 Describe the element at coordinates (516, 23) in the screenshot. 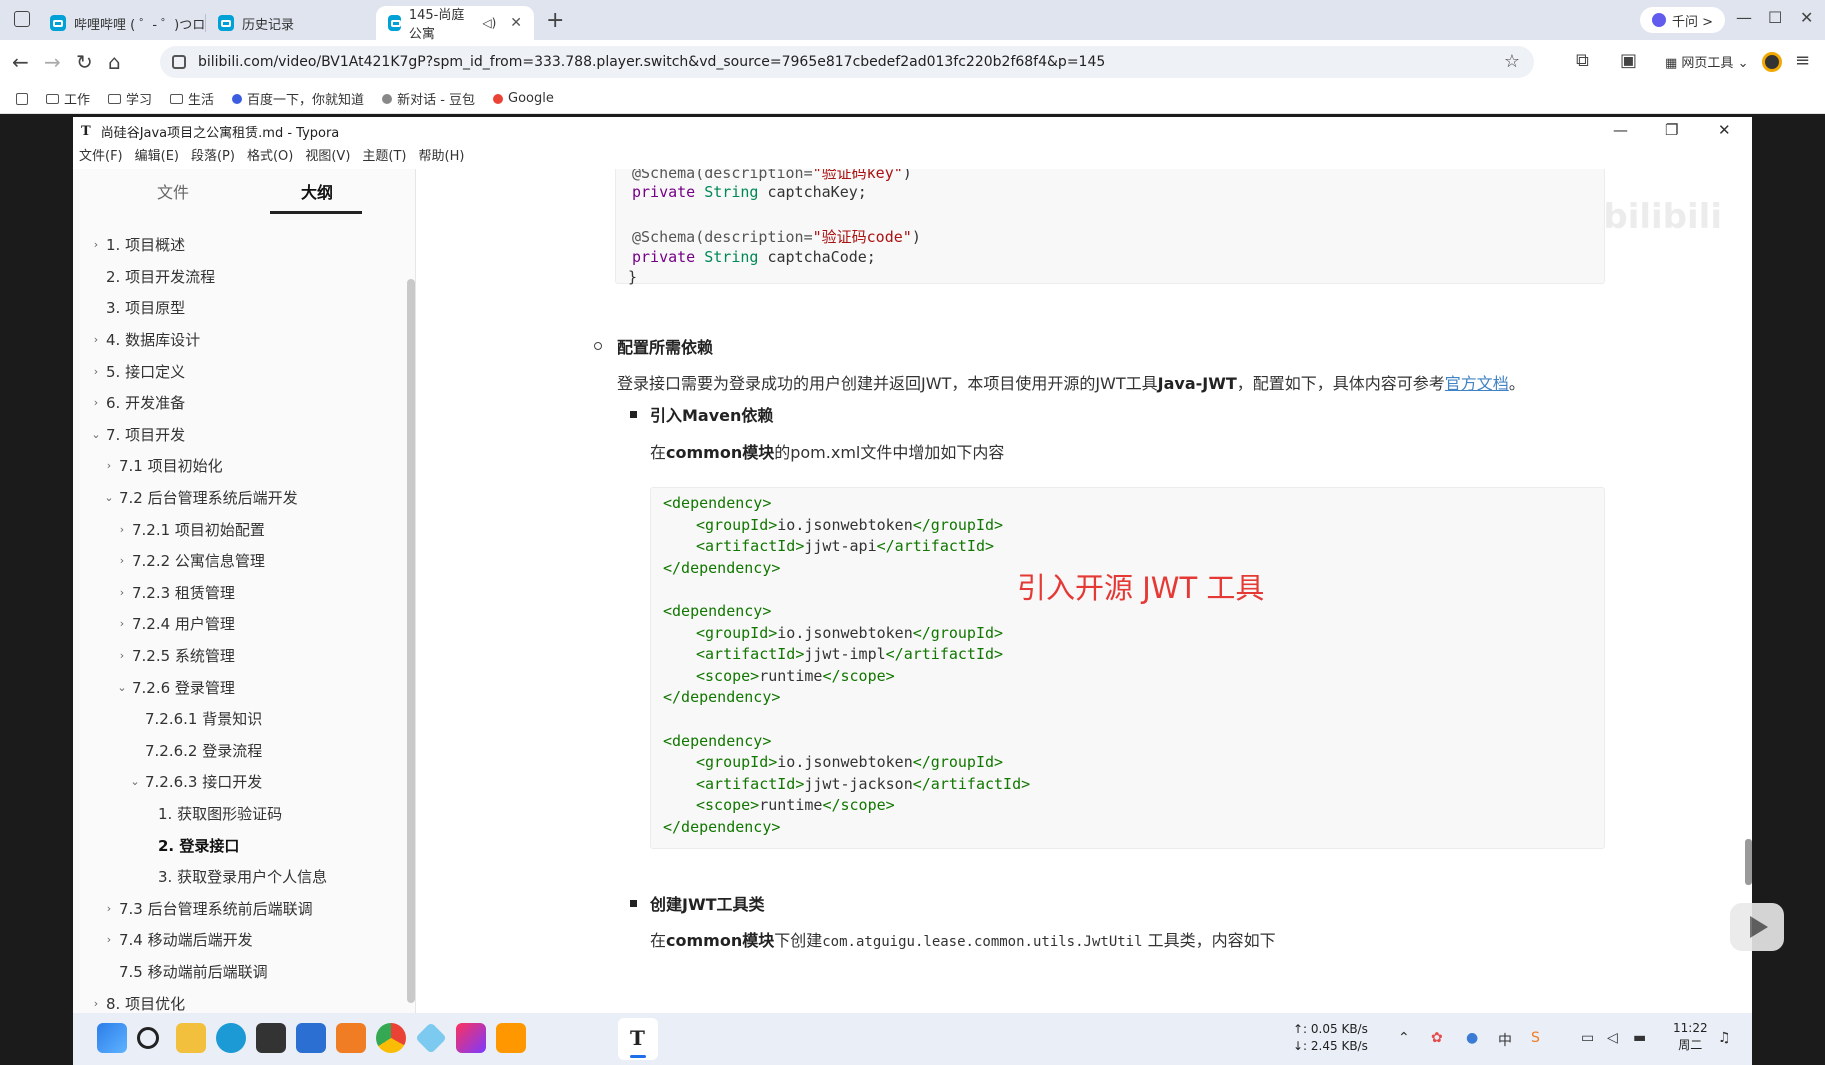

I see `close-tab-icon: ✕` at that location.